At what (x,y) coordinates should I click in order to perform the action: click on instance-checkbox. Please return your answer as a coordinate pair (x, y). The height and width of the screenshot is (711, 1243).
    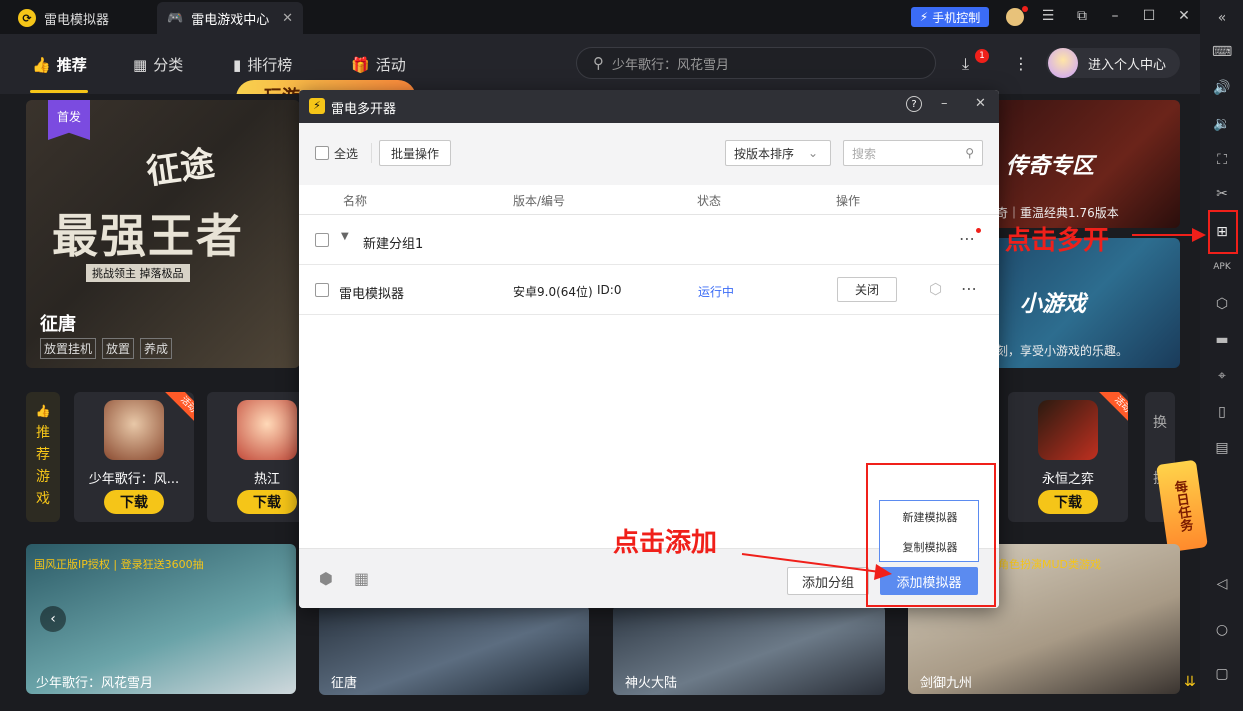
    Looking at the image, I should click on (322, 290).